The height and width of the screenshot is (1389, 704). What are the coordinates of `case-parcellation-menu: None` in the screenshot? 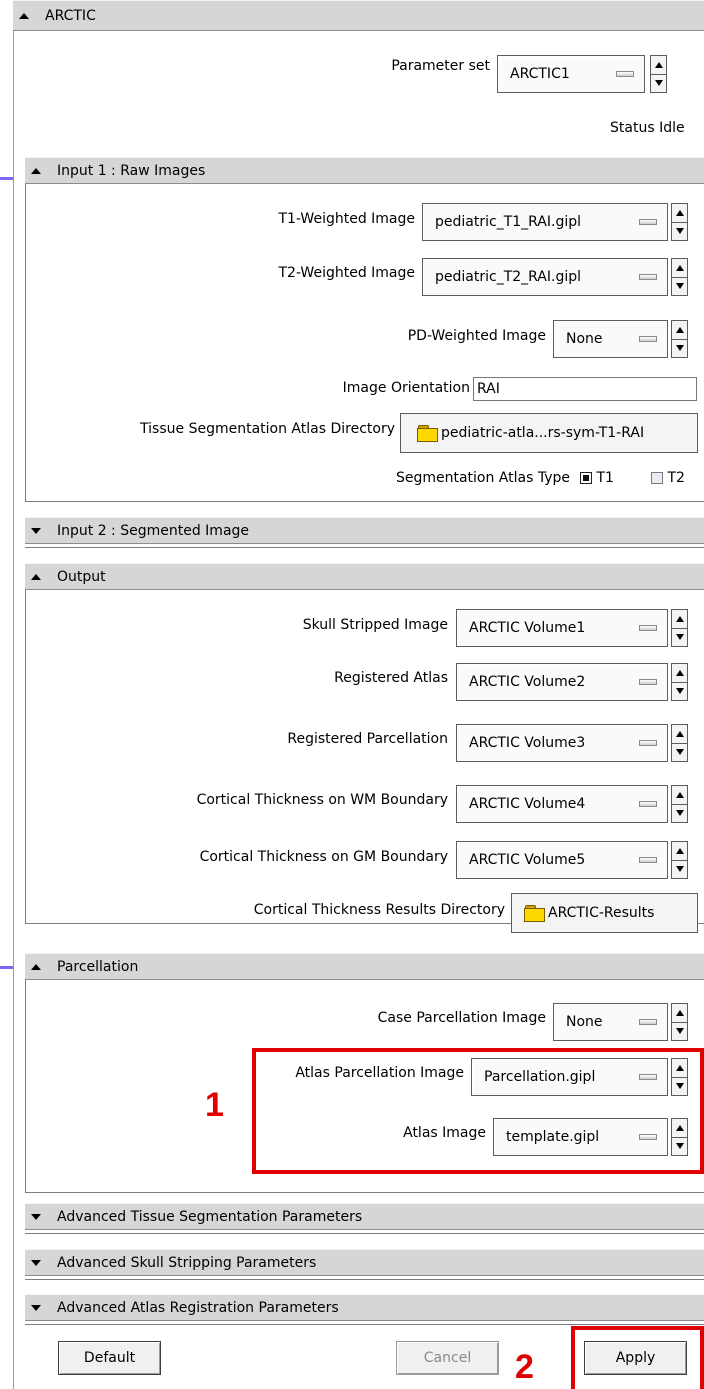 It's located at (610, 1022).